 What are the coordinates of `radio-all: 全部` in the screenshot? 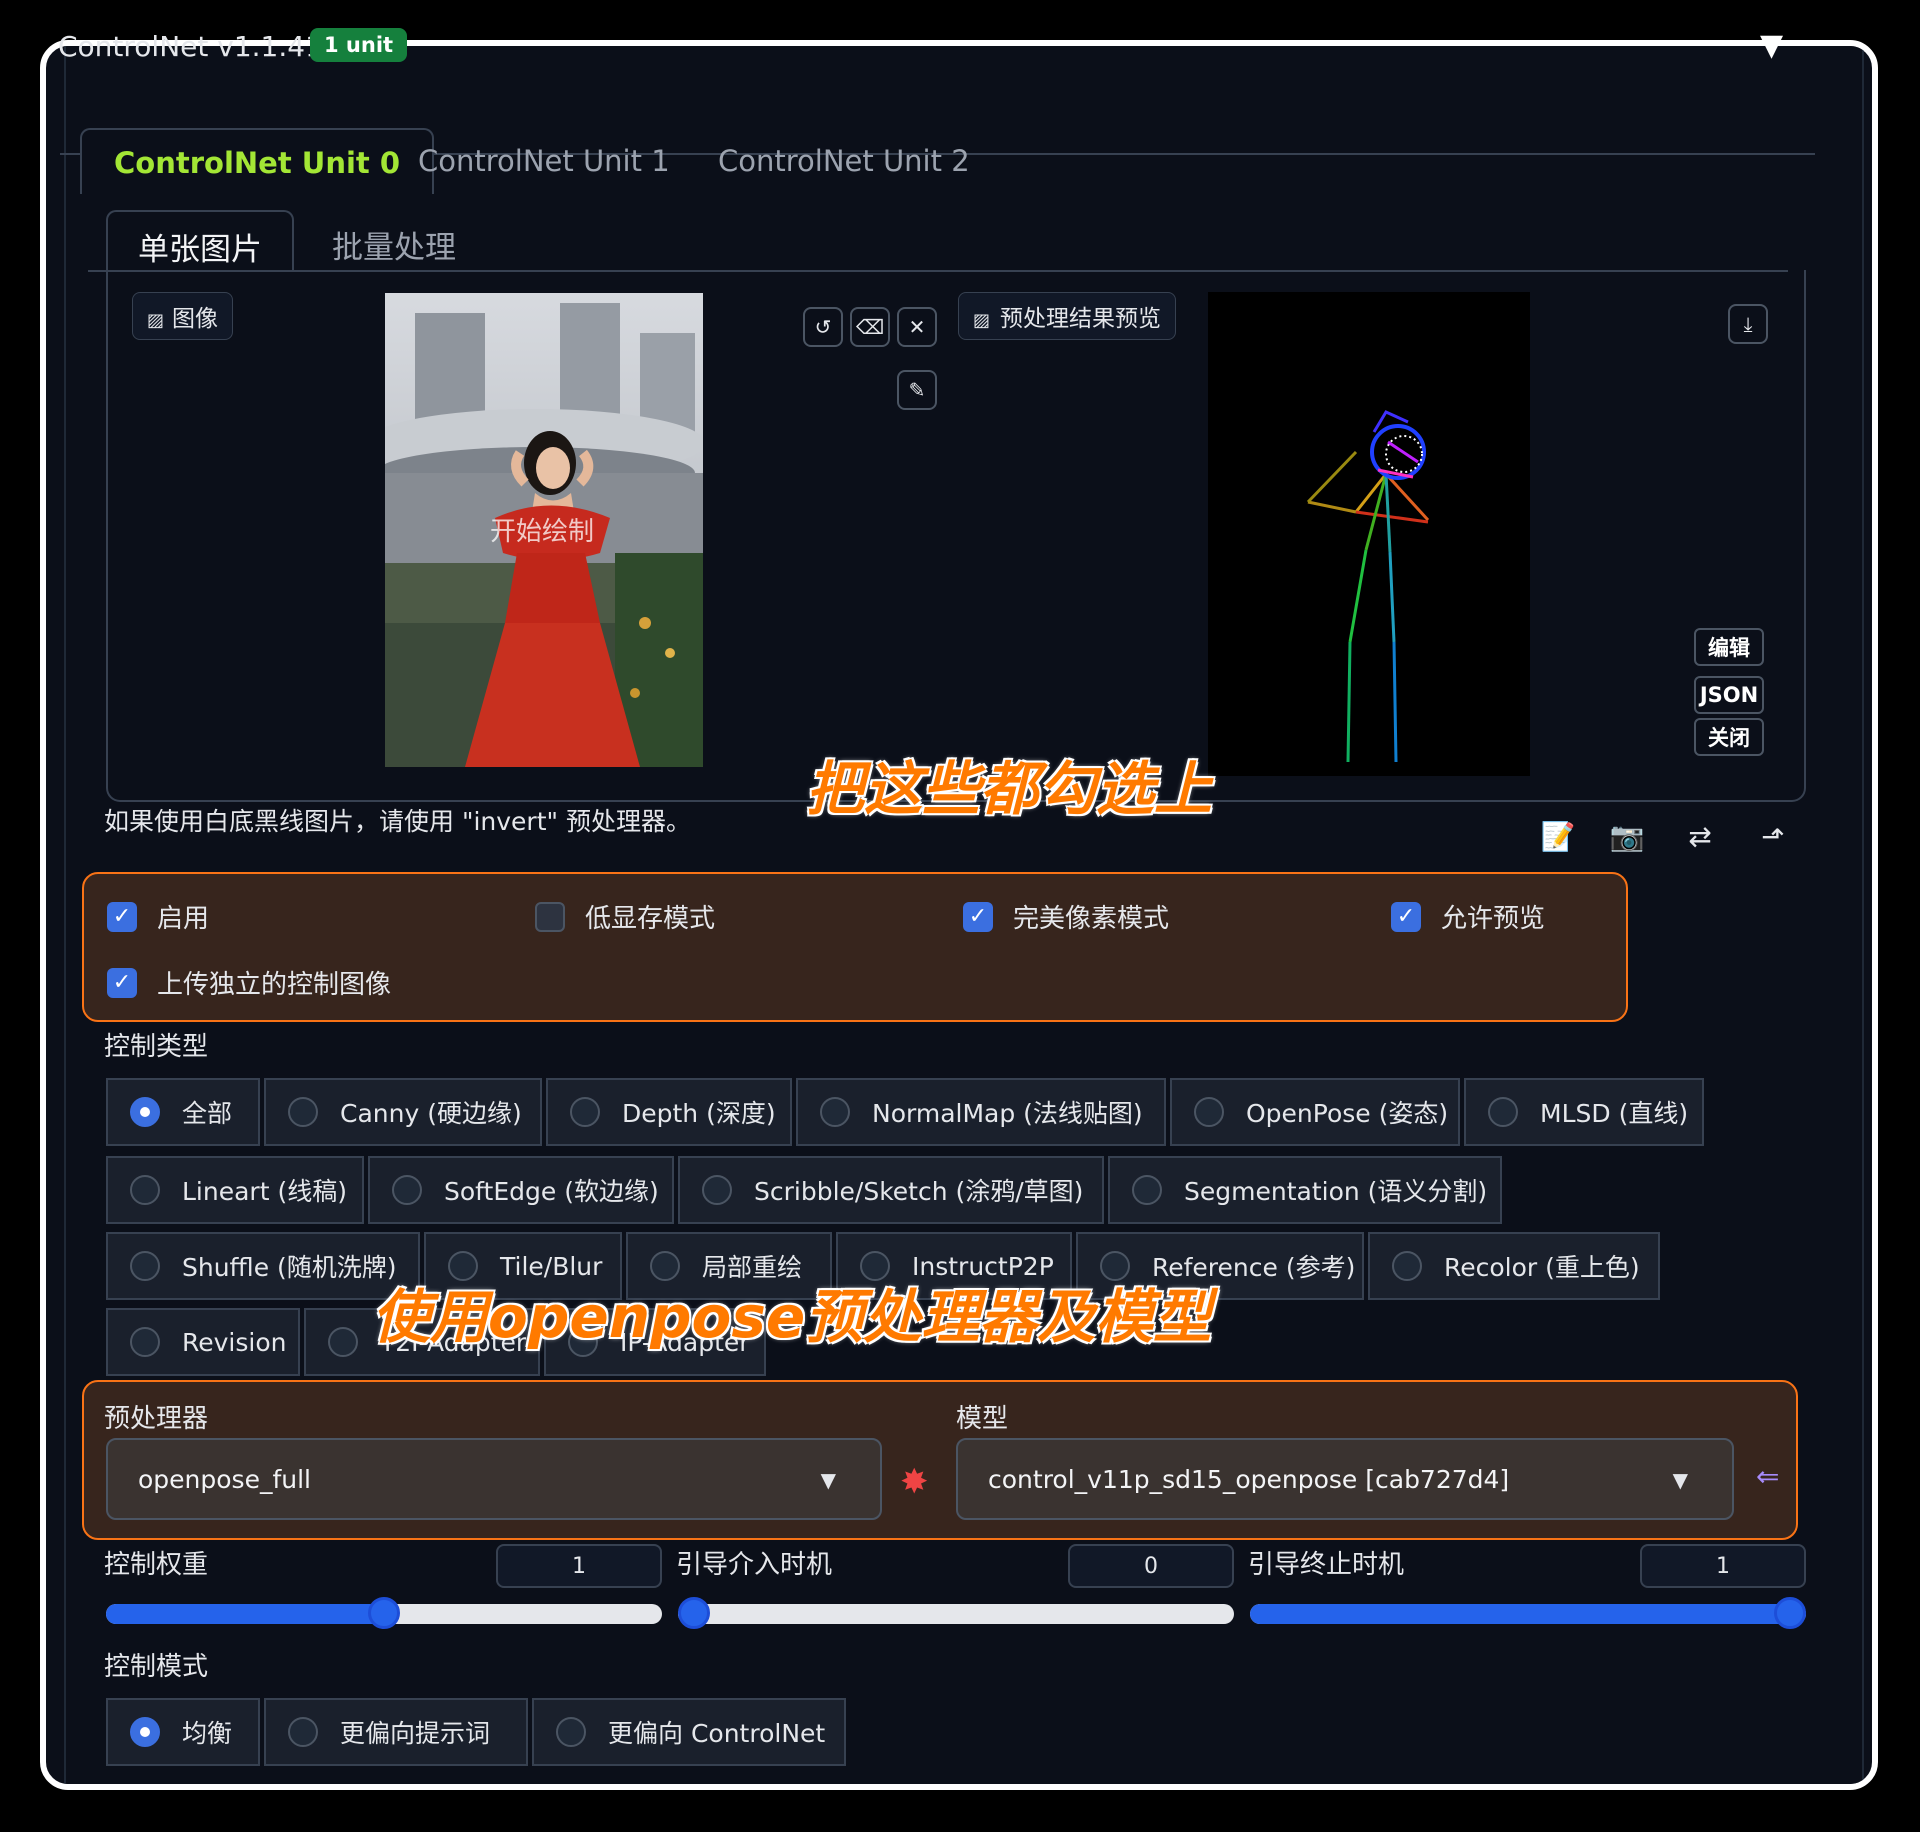 It's located at (183, 1112).